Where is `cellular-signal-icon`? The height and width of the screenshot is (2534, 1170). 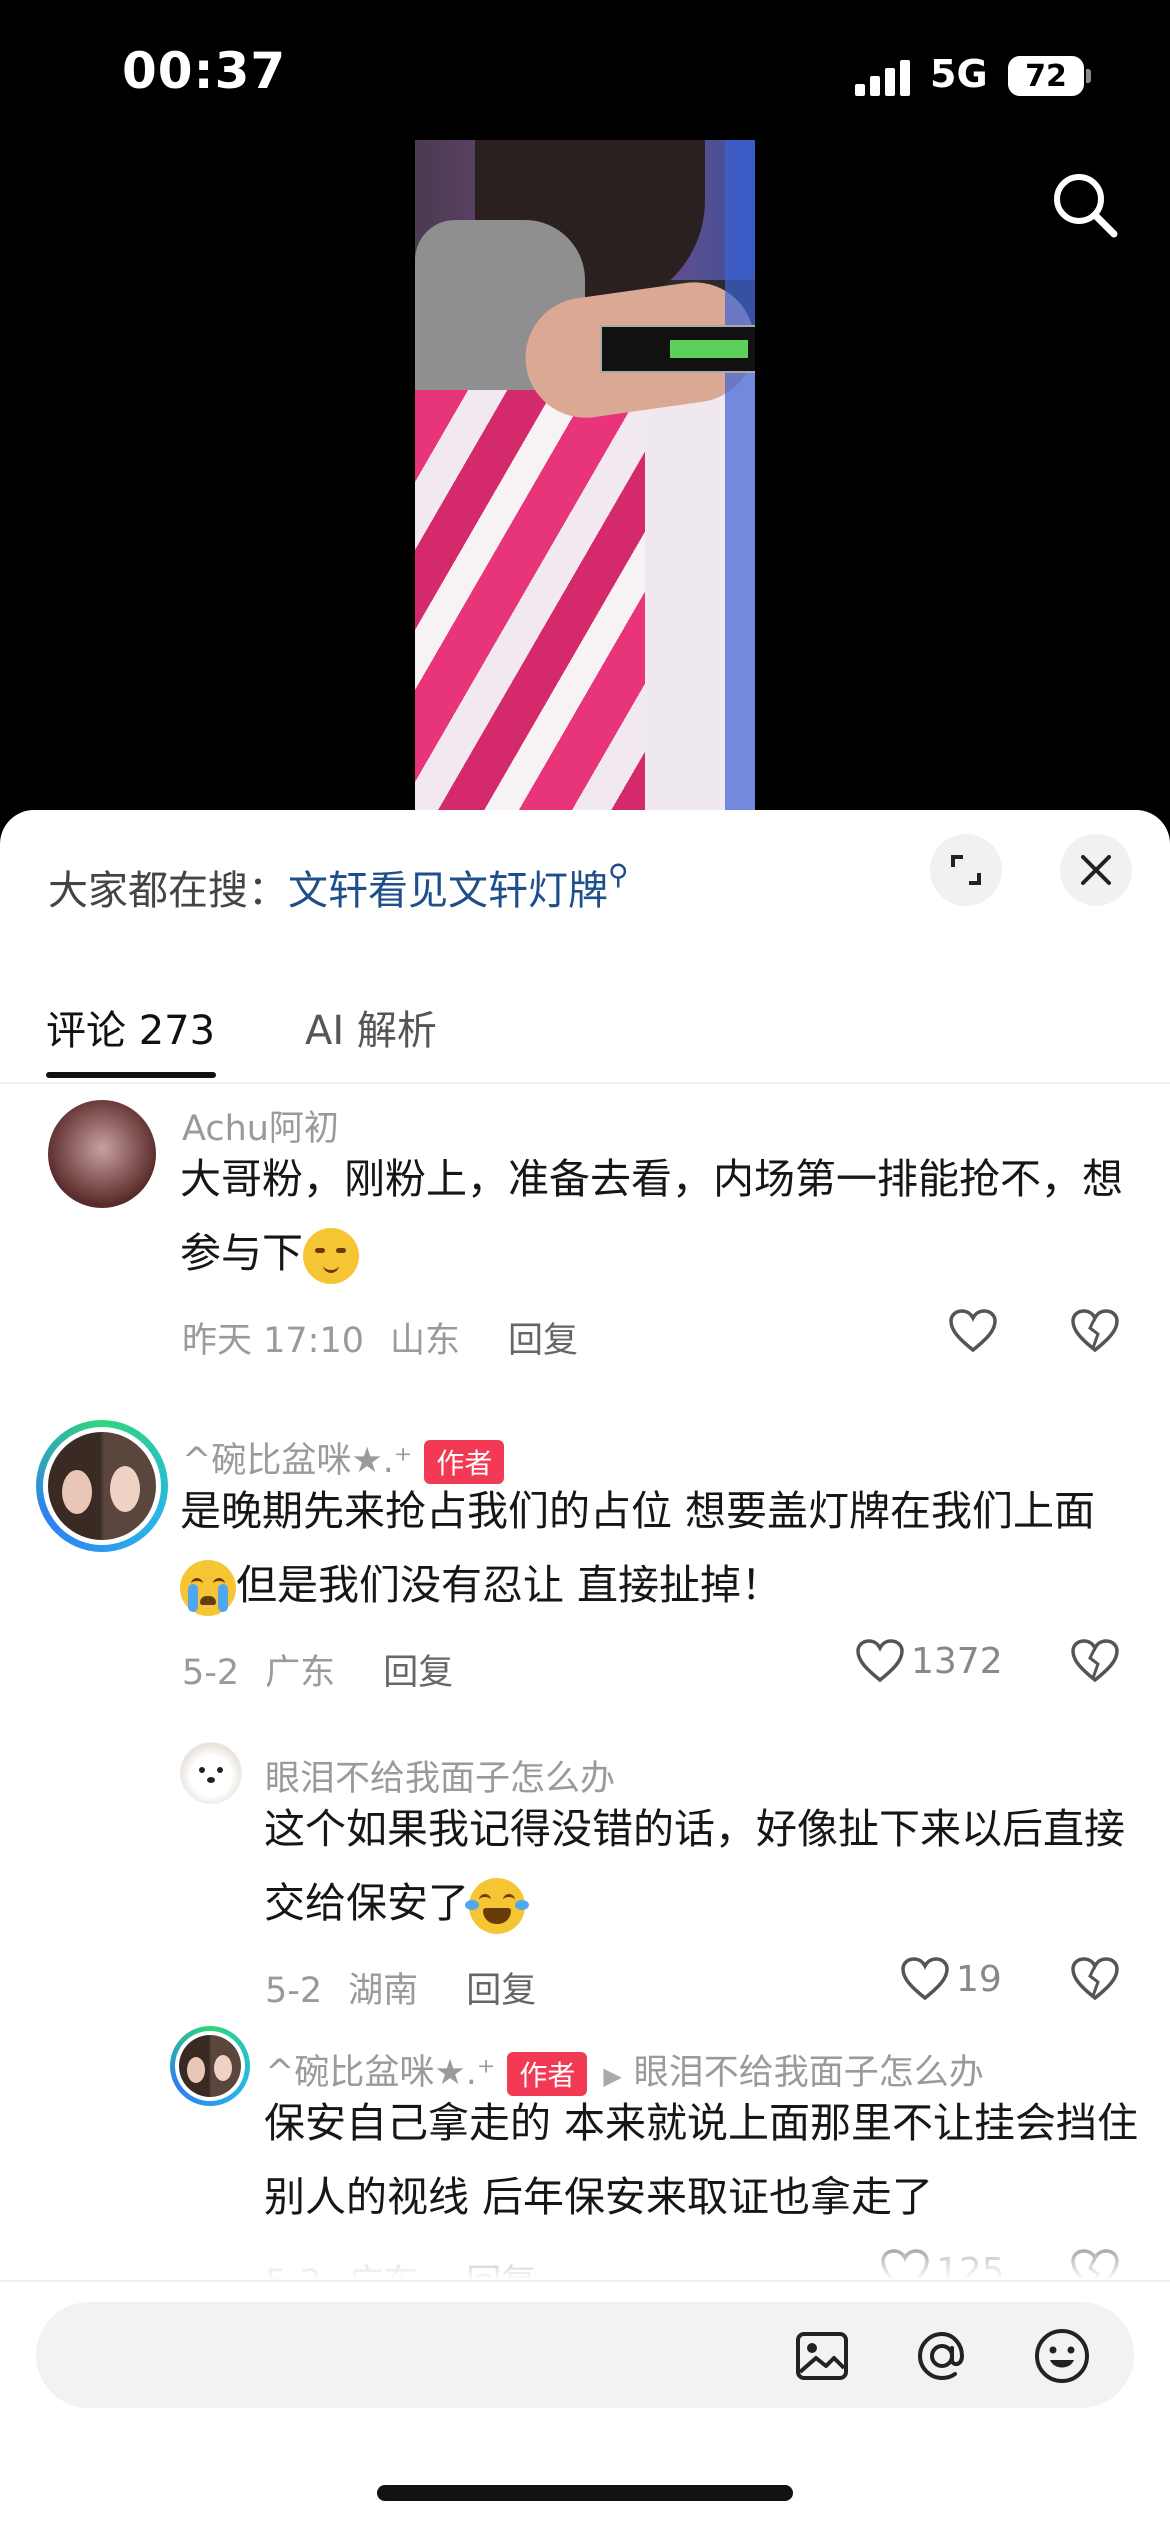
cellular-signal-icon is located at coordinates (882, 78).